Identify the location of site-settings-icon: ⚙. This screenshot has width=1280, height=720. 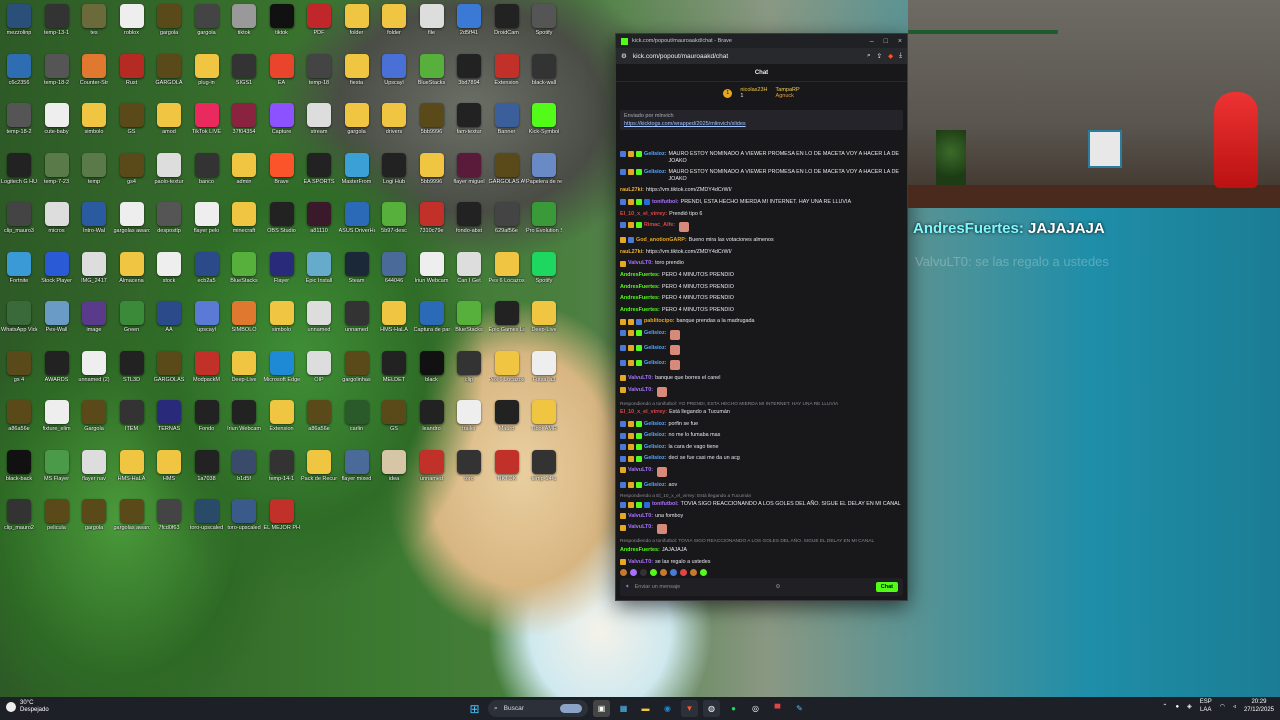
(624, 56).